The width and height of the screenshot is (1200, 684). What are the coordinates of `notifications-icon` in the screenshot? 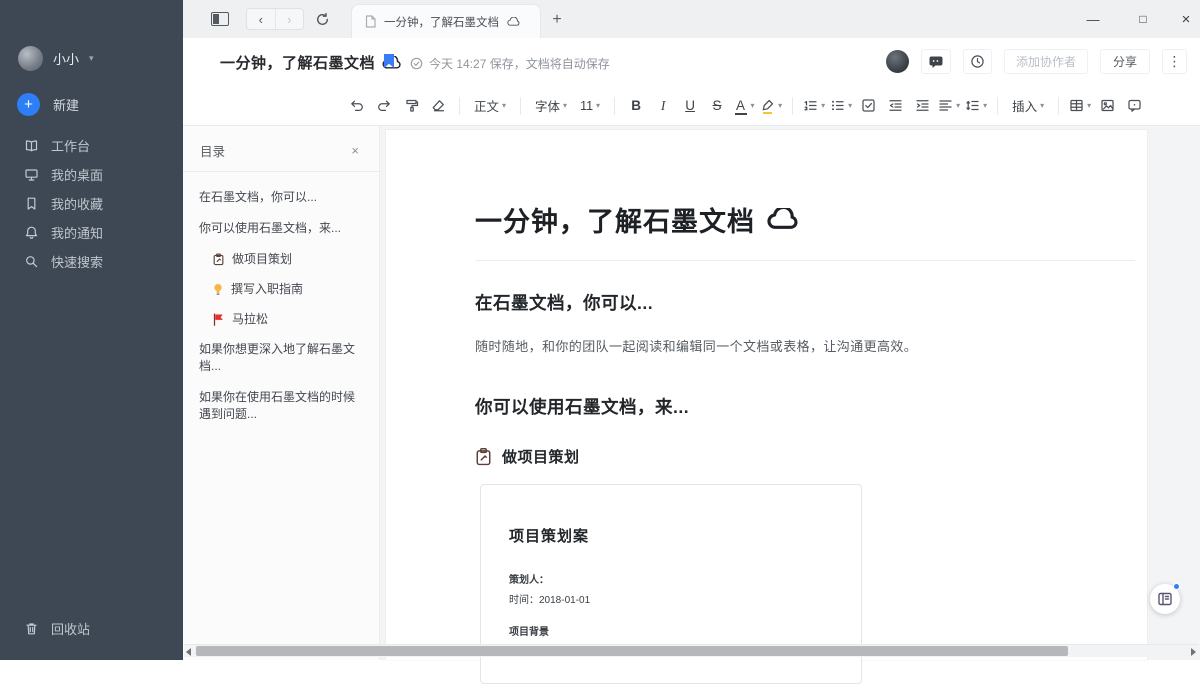 It's located at (31, 232).